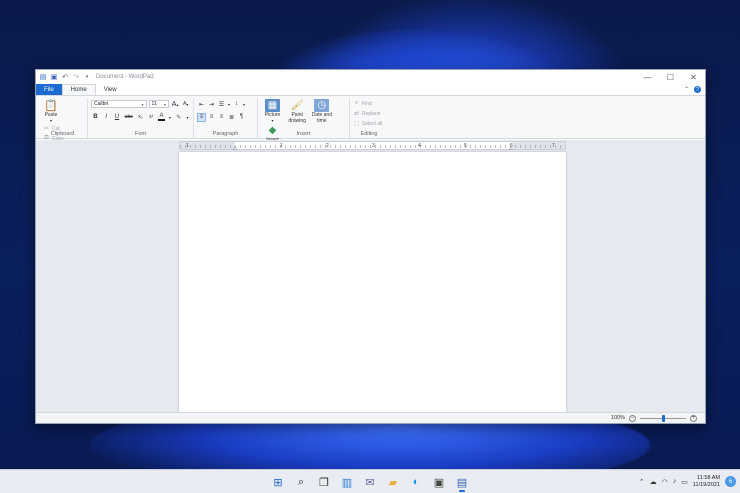 The width and height of the screenshot is (740, 493). What do you see at coordinates (178, 117) in the screenshot?
I see `highlight-icon: ✎` at bounding box center [178, 117].